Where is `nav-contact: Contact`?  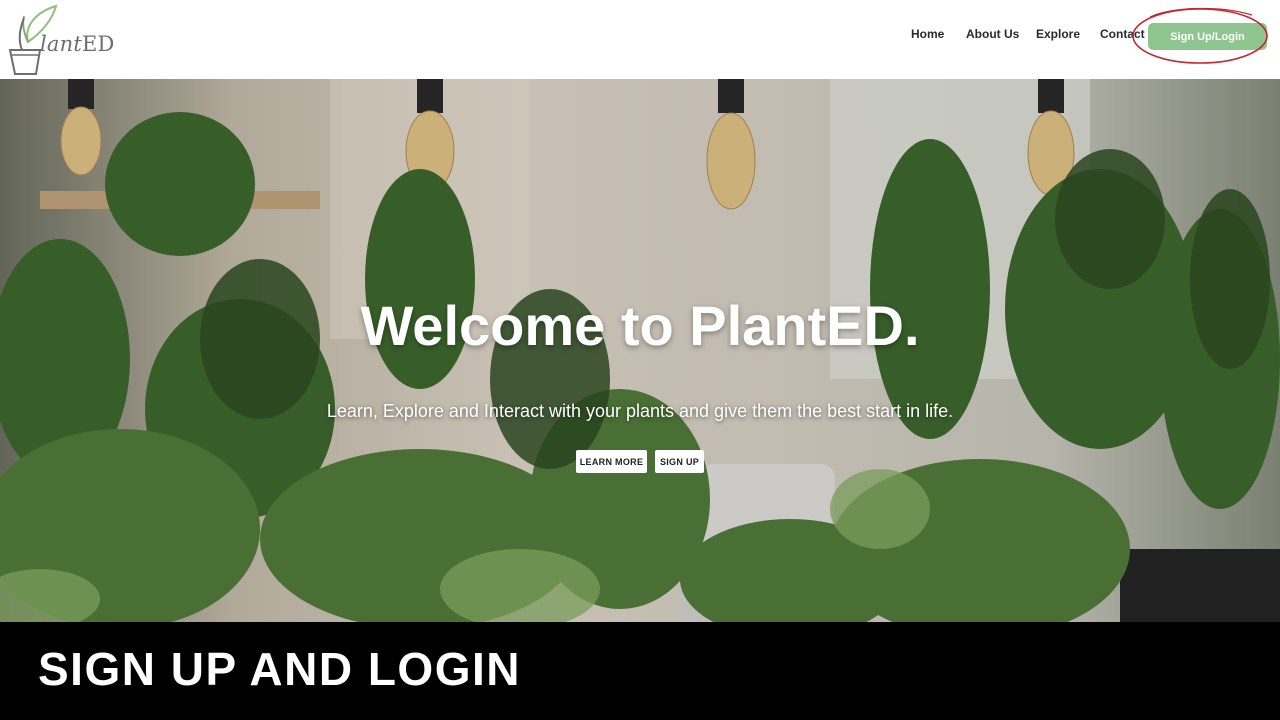 nav-contact: Contact is located at coordinates (1122, 34).